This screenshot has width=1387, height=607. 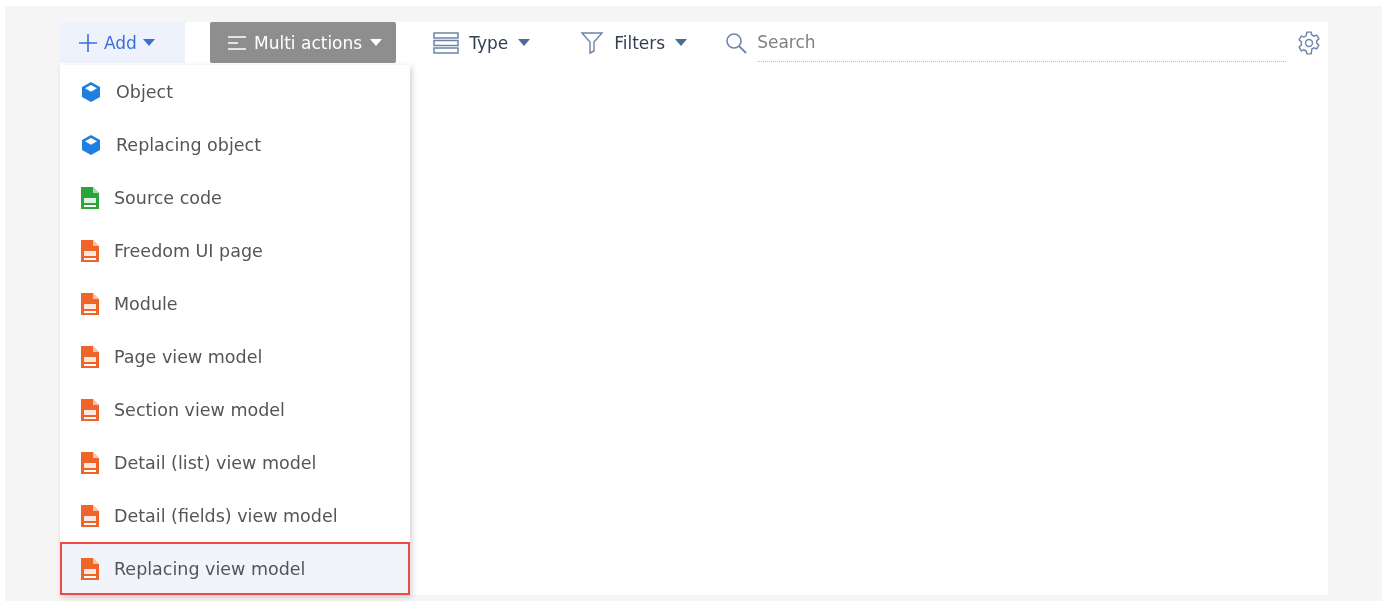 What do you see at coordinates (235, 144) in the screenshot?
I see `menu-item: Replacing object` at bounding box center [235, 144].